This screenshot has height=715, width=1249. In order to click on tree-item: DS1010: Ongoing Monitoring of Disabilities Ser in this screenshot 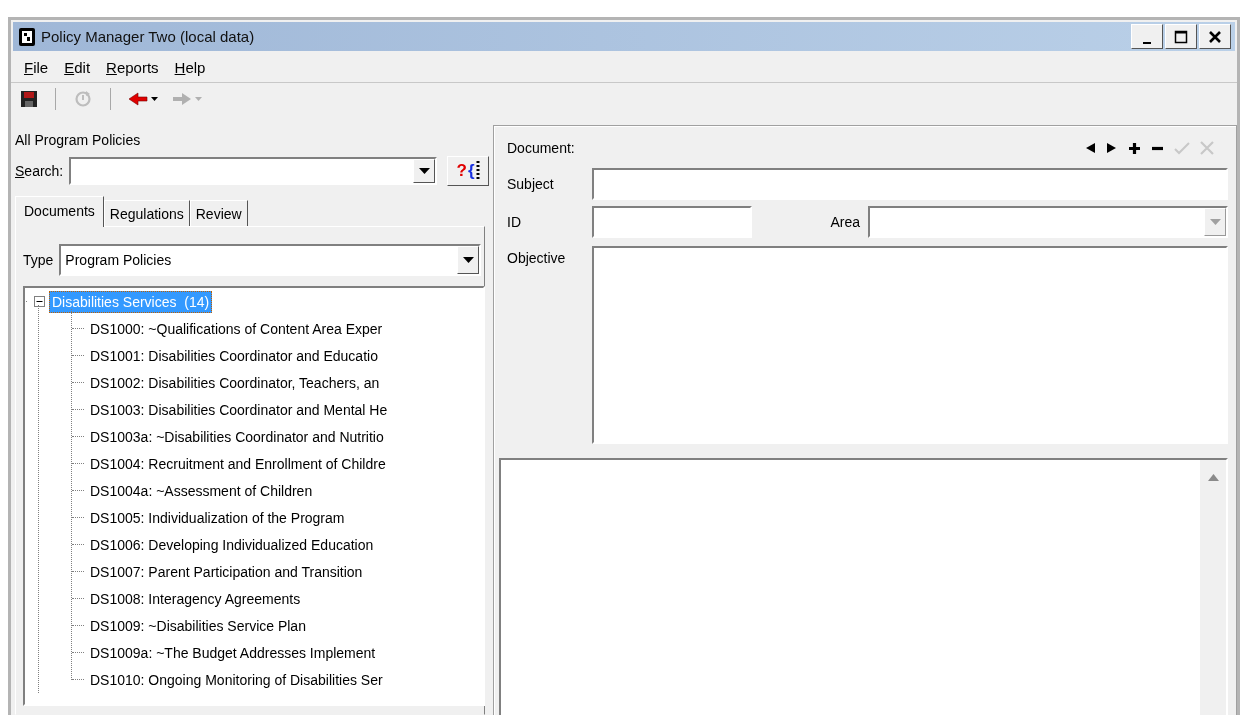, I will do `click(236, 679)`.